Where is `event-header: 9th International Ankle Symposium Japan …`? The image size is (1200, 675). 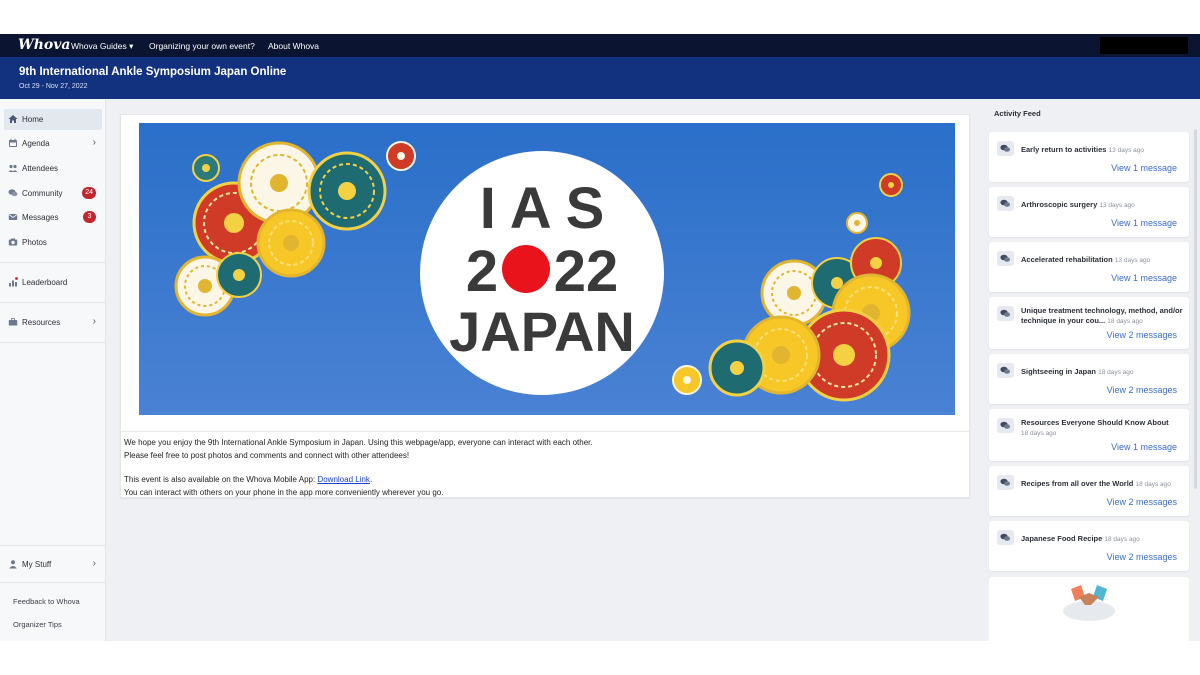 event-header: 9th International Ankle Symposium Japan … is located at coordinates (600, 78).